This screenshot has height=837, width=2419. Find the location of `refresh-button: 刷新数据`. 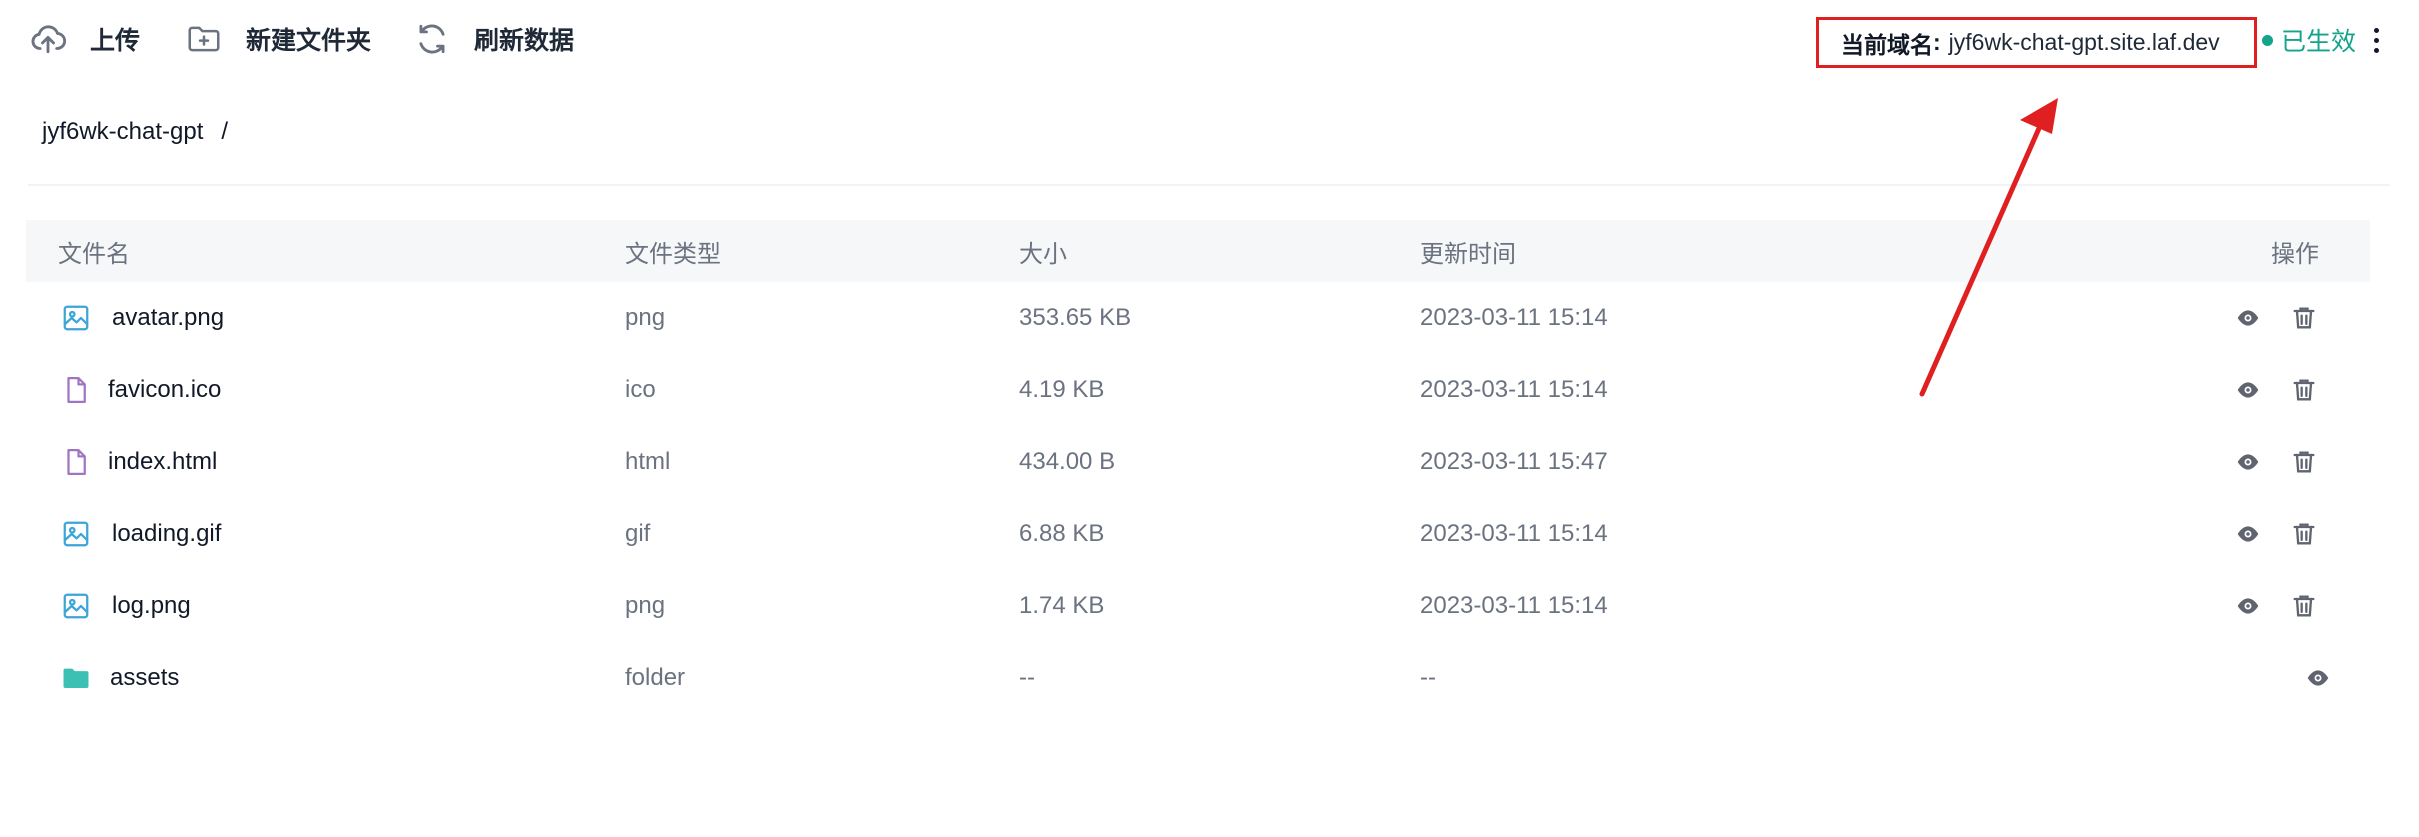

refresh-button: 刷新数据 is located at coordinates (493, 39).